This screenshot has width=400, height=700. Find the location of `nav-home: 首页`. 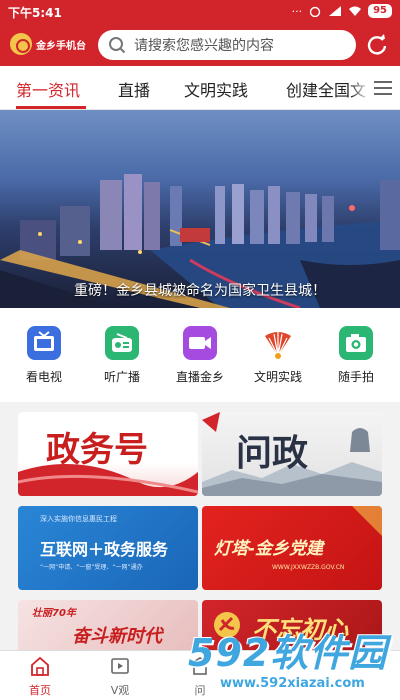

nav-home: 首页 is located at coordinates (40, 676).